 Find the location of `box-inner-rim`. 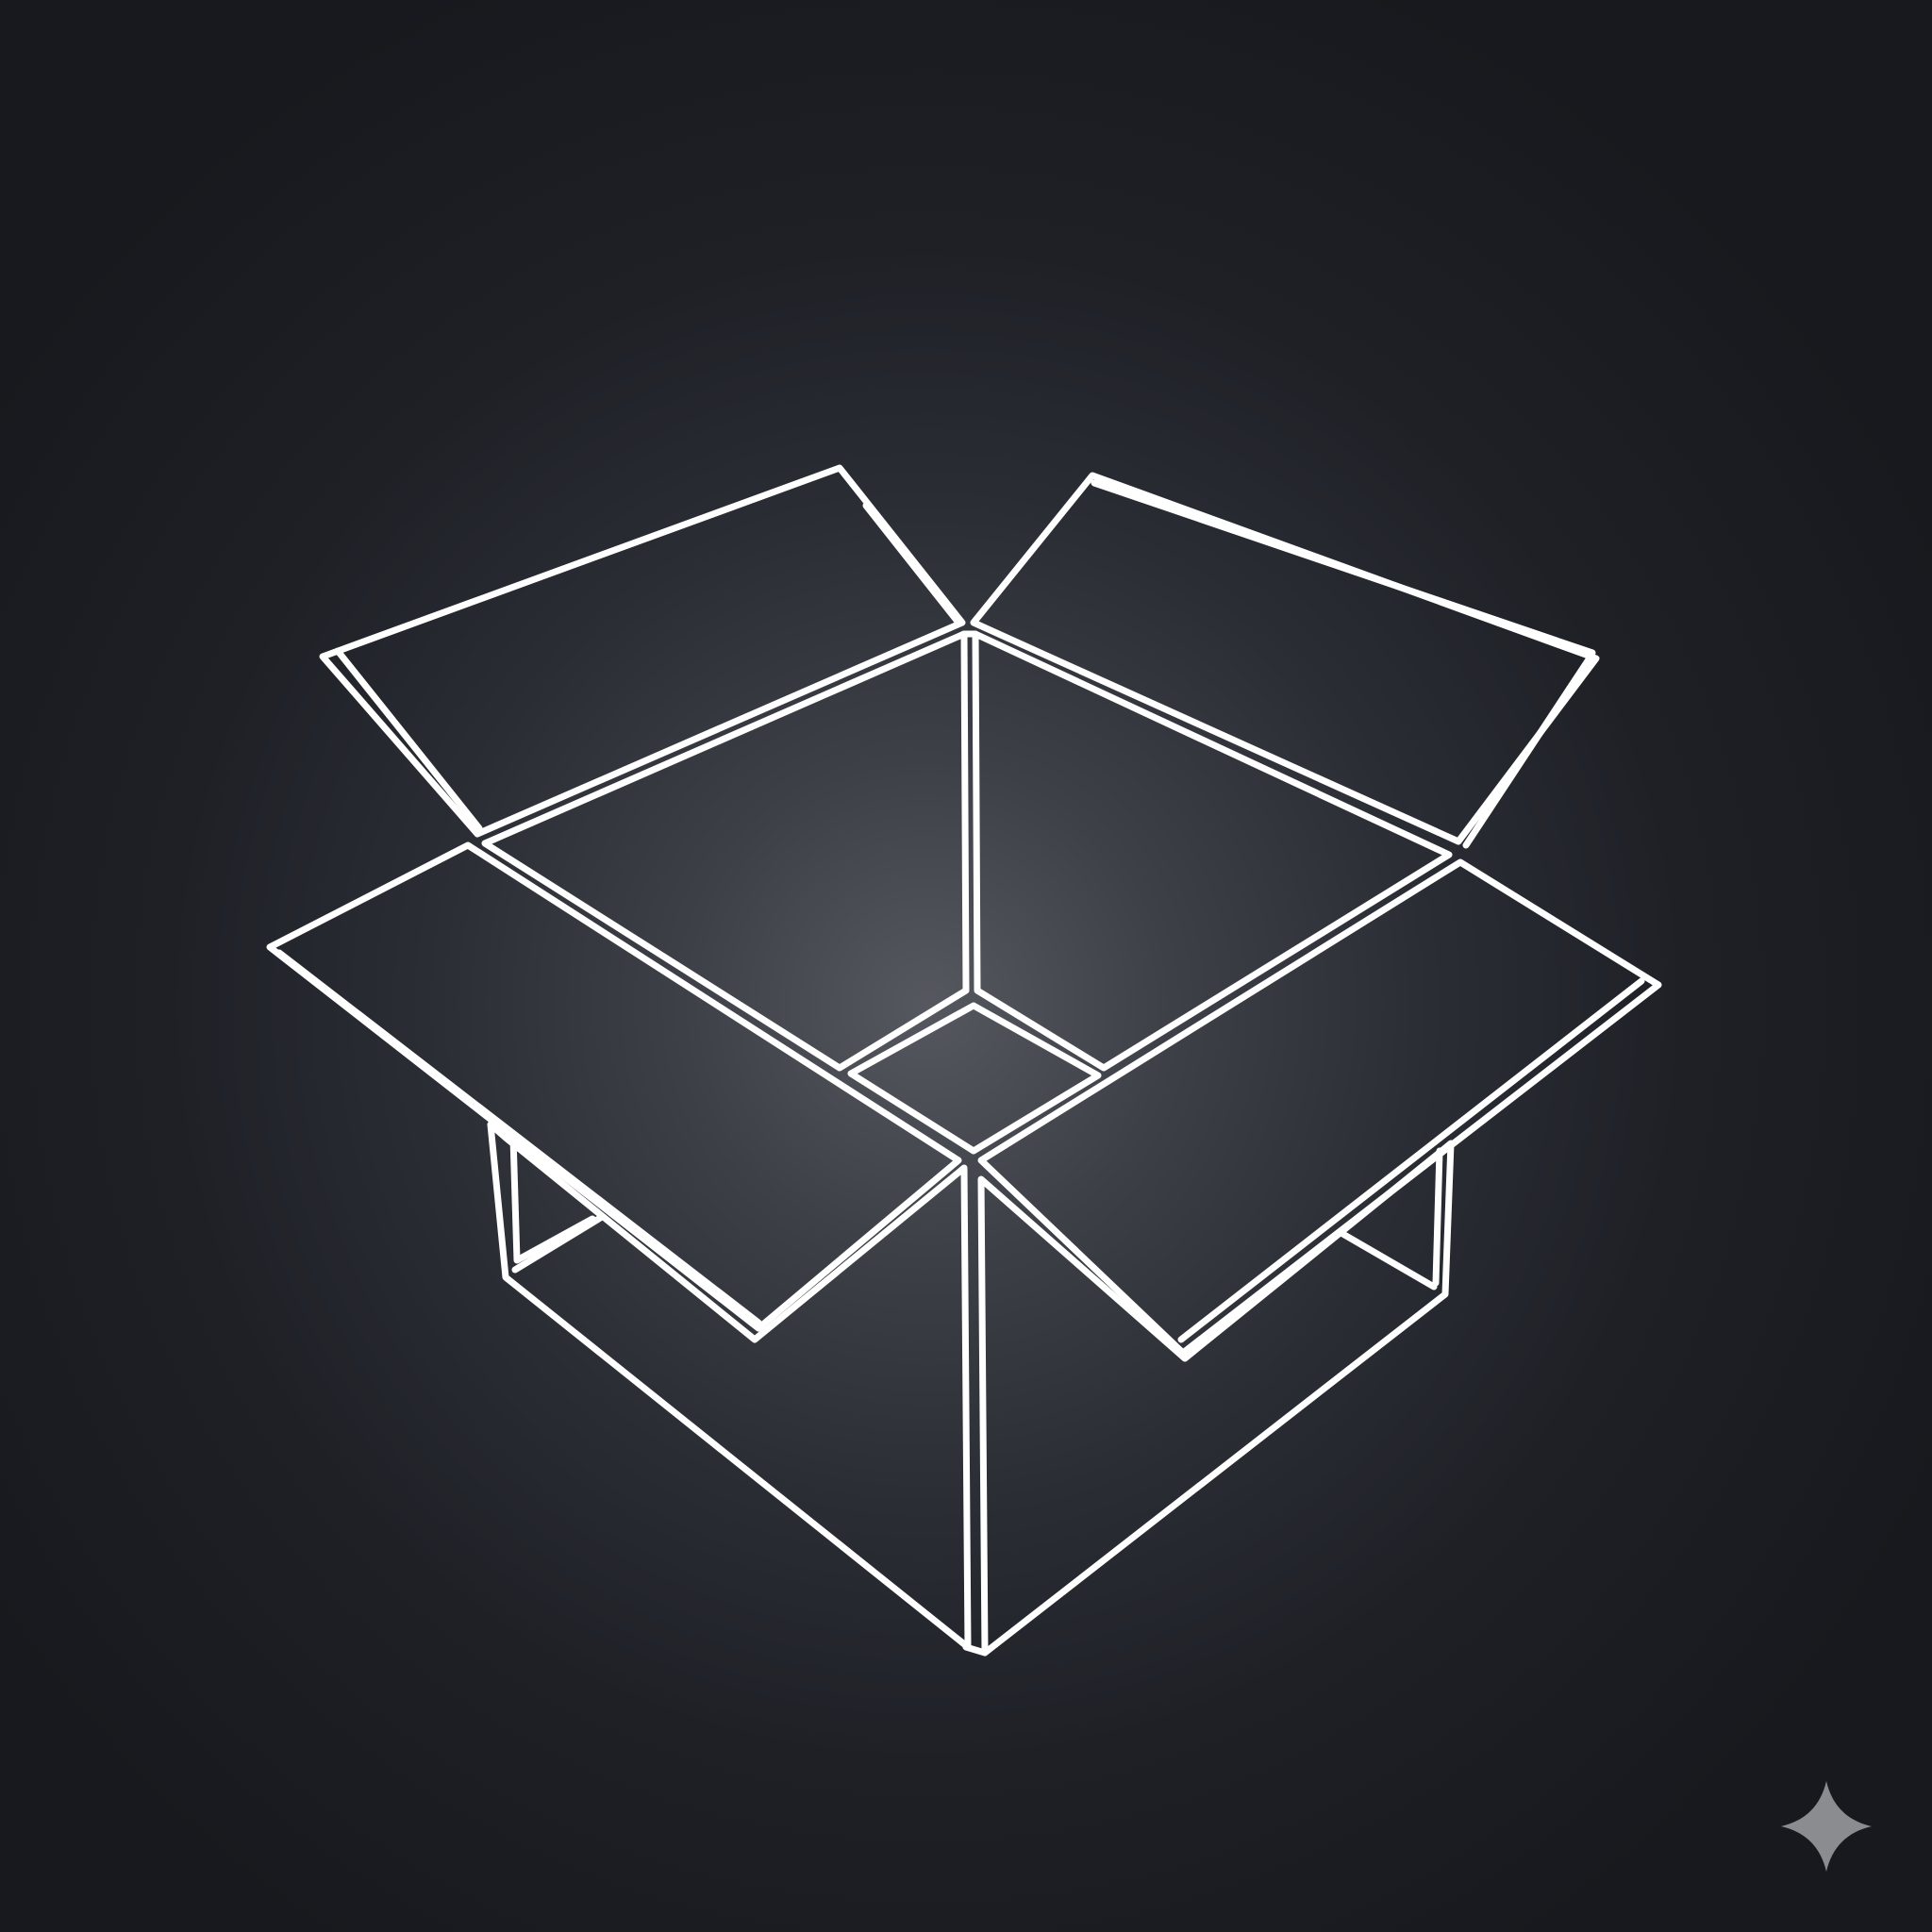

box-inner-rim is located at coordinates (967, 893).